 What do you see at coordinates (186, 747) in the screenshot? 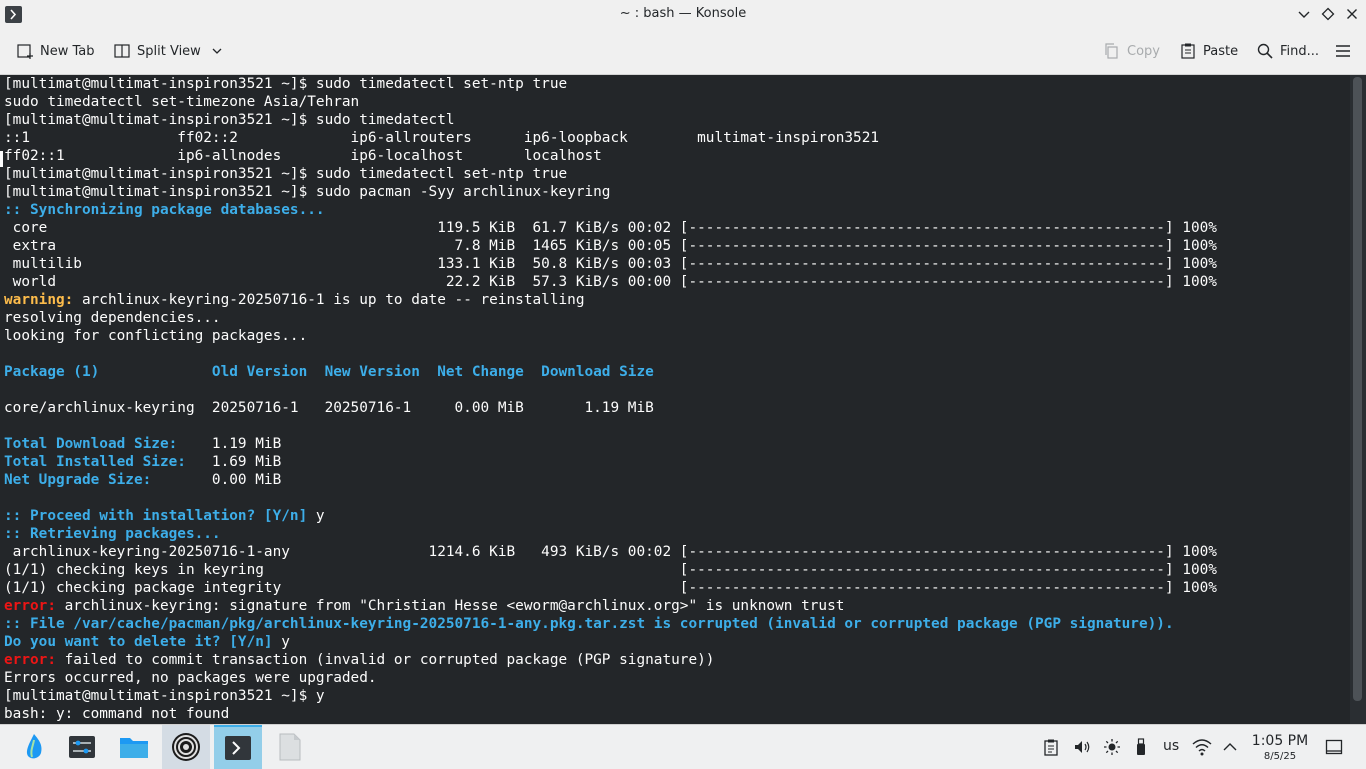
I see `task-obs-studio` at bounding box center [186, 747].